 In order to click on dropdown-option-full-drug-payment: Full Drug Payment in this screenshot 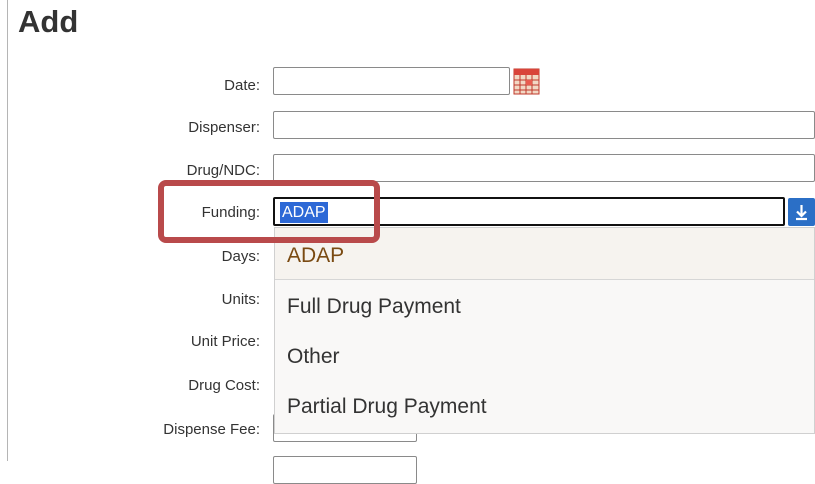, I will do `click(374, 307)`.